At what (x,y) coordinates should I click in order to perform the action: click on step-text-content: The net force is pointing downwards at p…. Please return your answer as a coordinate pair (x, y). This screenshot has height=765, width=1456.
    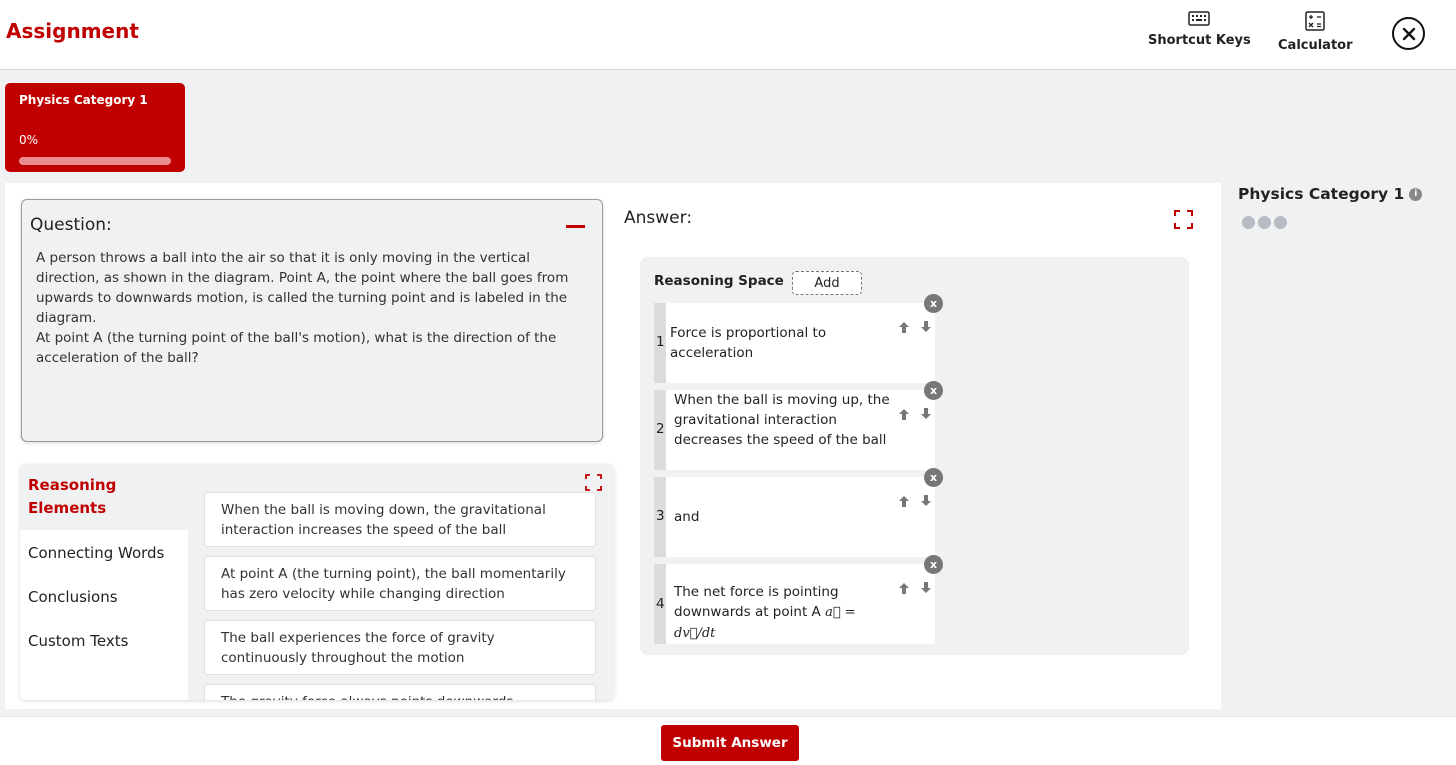
    Looking at the image, I should click on (756, 602).